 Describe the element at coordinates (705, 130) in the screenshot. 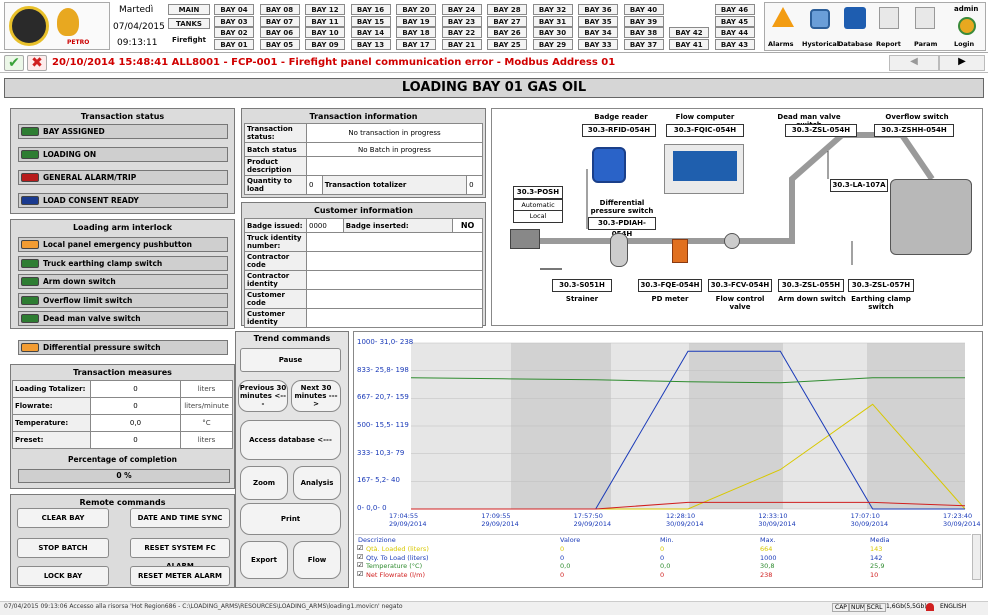

I see `tag-fqic: 30.3-FQIC-054H` at that location.